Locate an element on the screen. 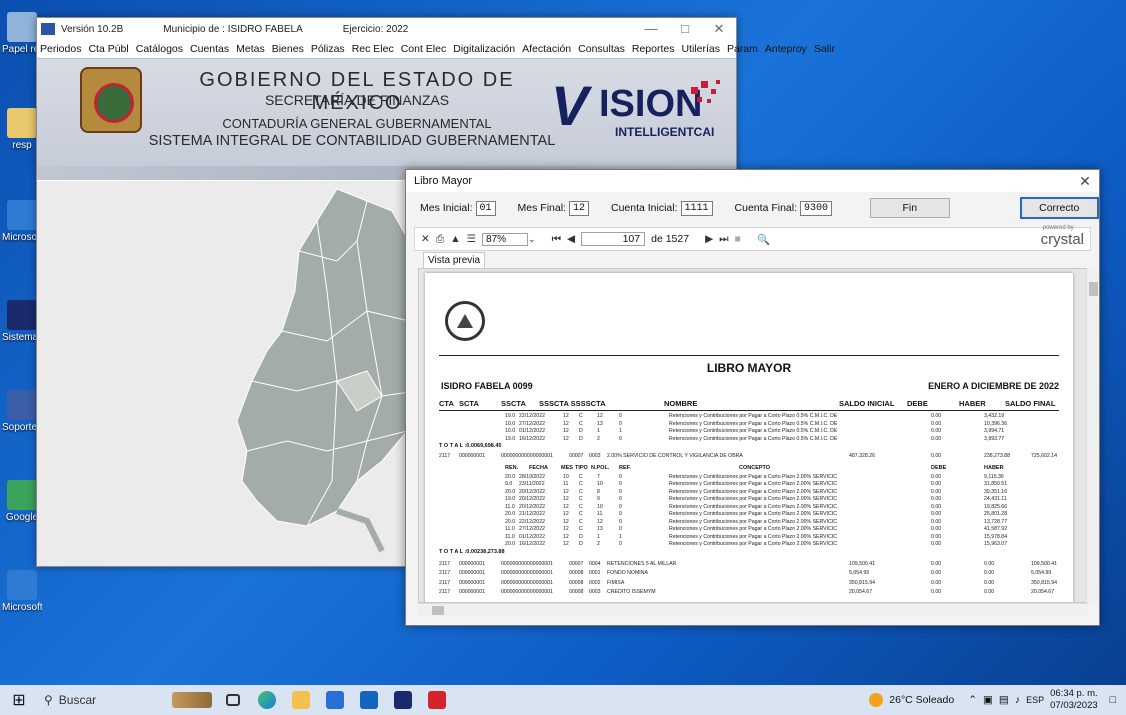 The height and width of the screenshot is (715, 1126). vision-app-icon is located at coordinates (403, 700).